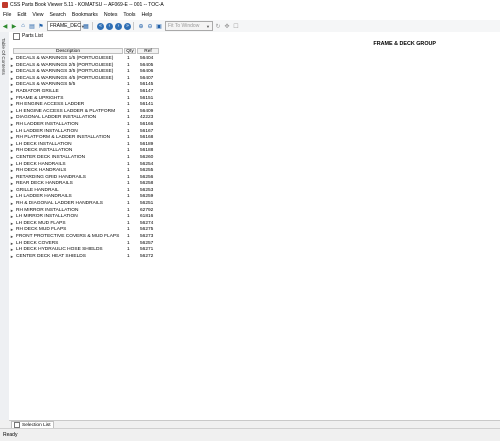  Describe the element at coordinates (89, 171) in the screenshot. I see `table-row: ► RH DECK HANDRAILS 1 56255` at that location.